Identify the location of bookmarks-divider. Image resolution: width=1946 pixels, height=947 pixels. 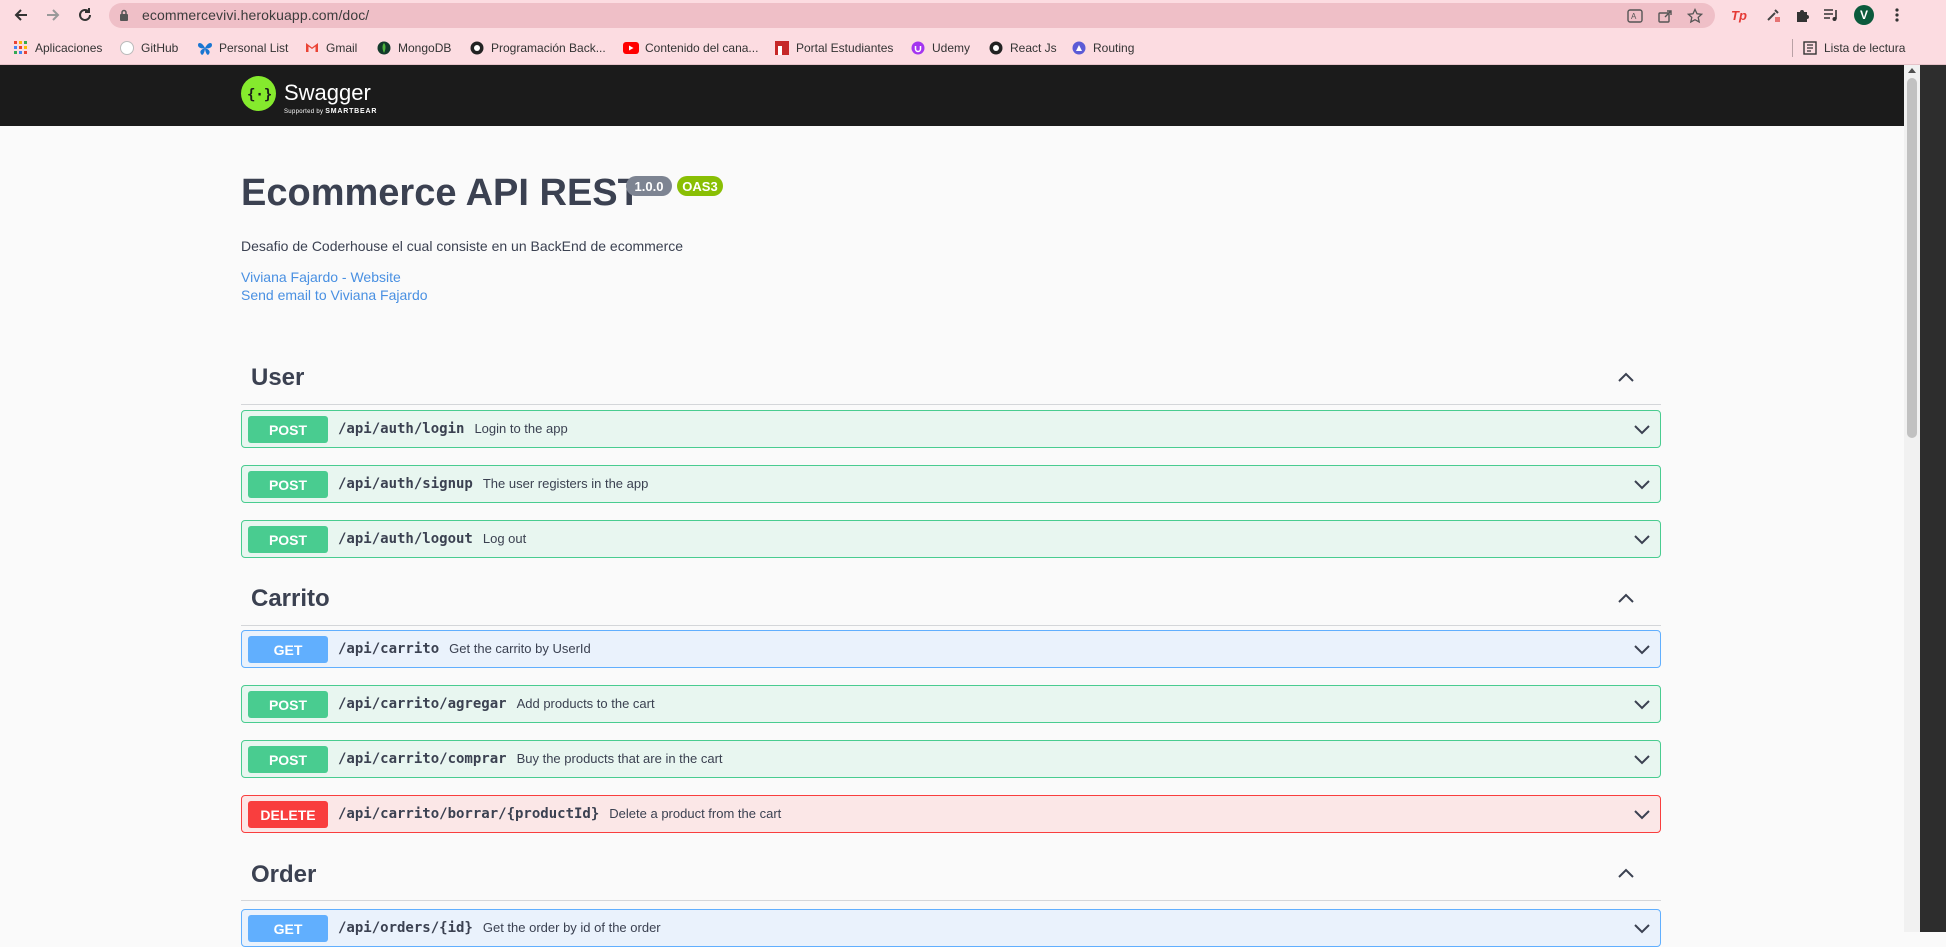
(1792, 48).